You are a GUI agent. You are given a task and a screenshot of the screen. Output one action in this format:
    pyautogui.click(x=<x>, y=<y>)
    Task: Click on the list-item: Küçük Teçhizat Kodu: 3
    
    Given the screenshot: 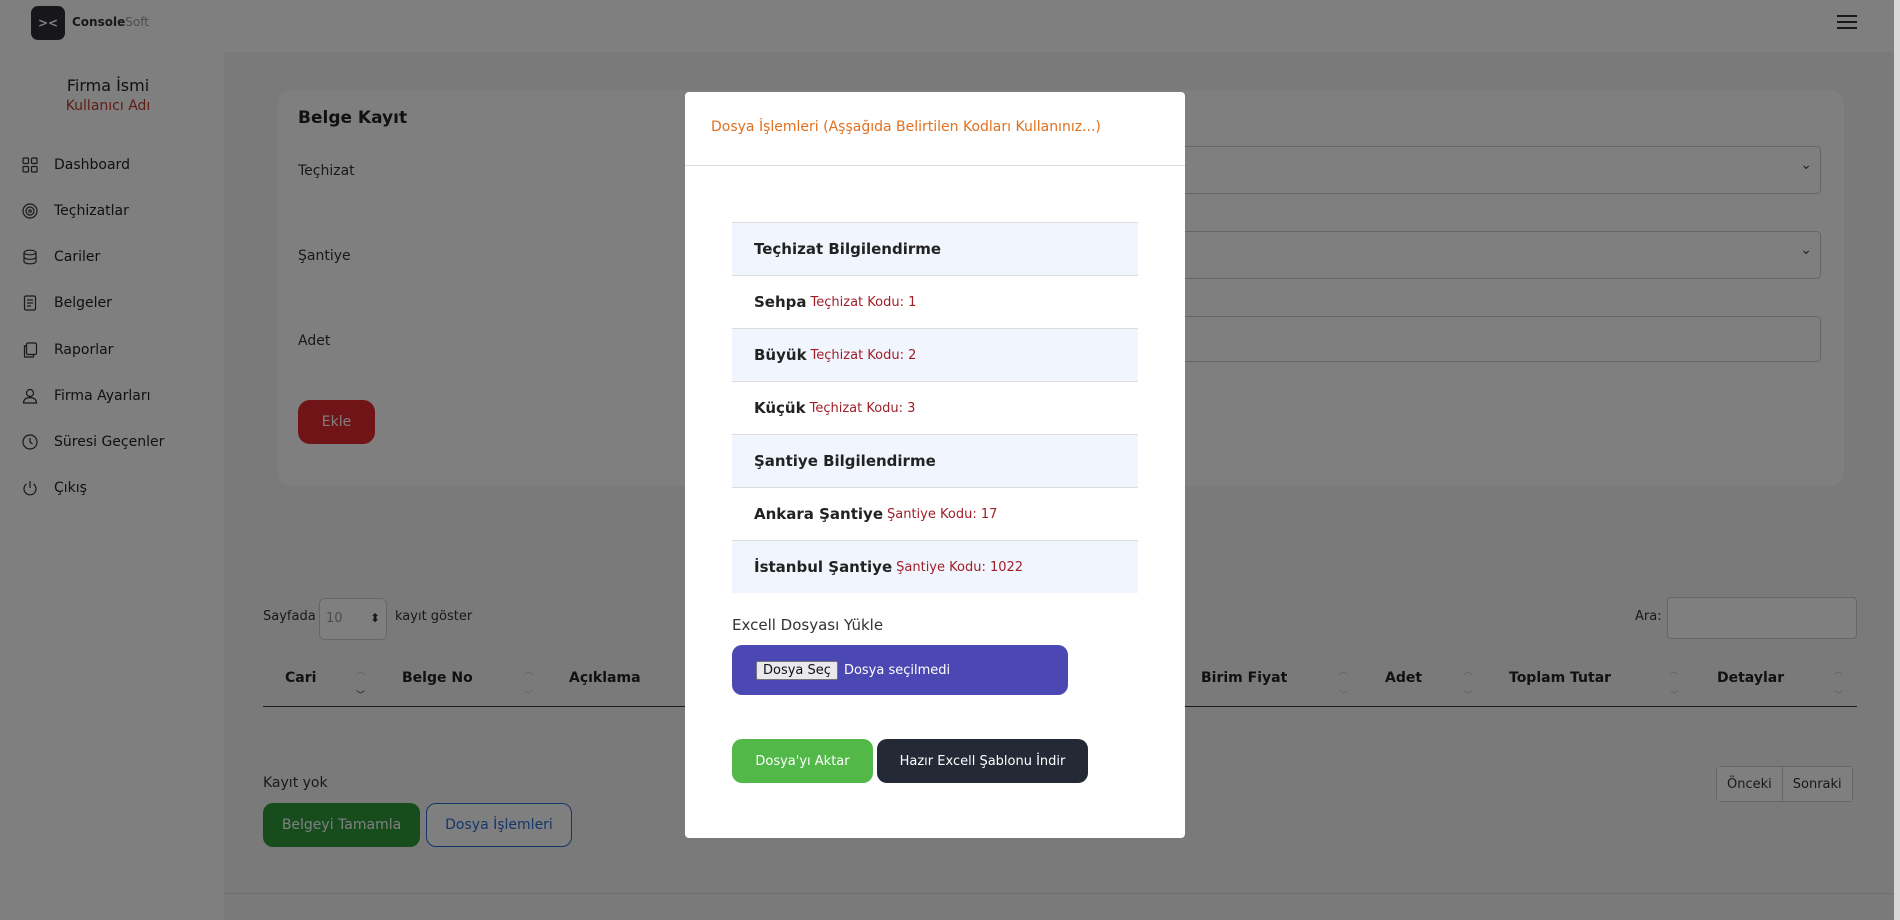 What is the action you would take?
    pyautogui.click(x=935, y=407)
    